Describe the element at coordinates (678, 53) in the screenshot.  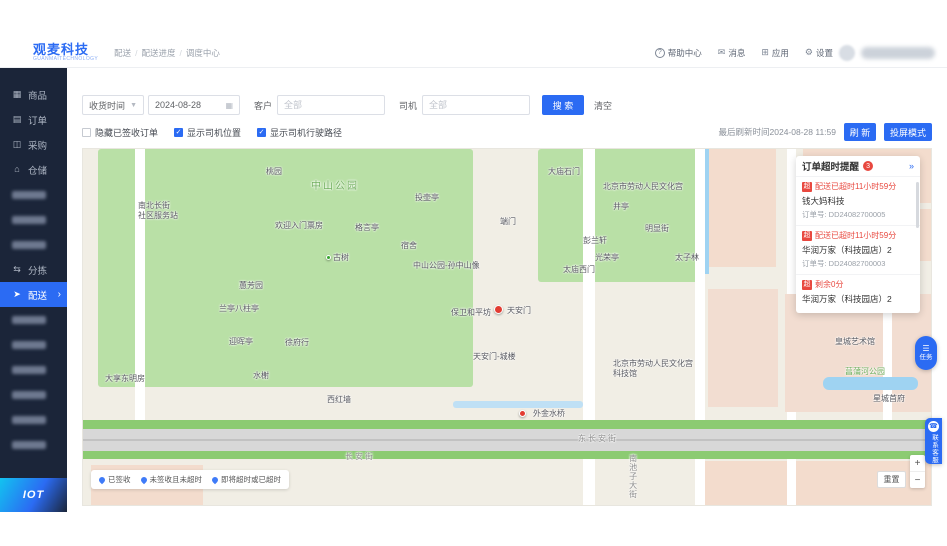
I see `header-action-help-center: ? 帮助中心` at that location.